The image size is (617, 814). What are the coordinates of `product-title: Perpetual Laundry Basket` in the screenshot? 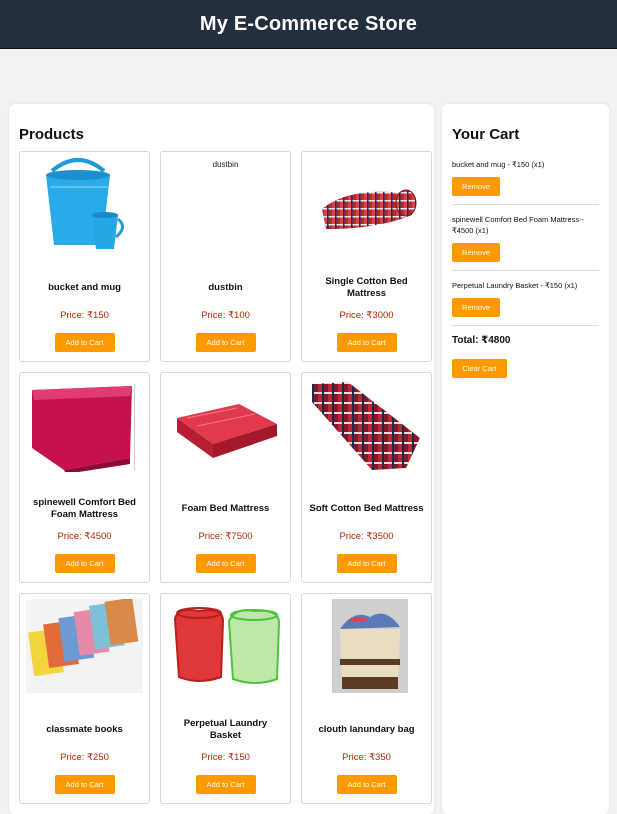 It's located at (225, 729).